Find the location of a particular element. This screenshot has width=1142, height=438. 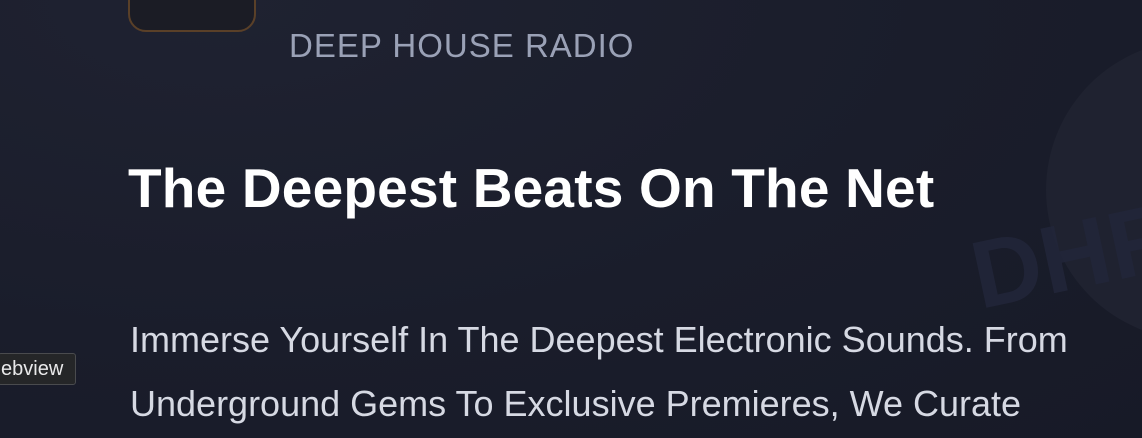

hero-headline: The Deepest Beats On The Net is located at coordinates (531, 188).